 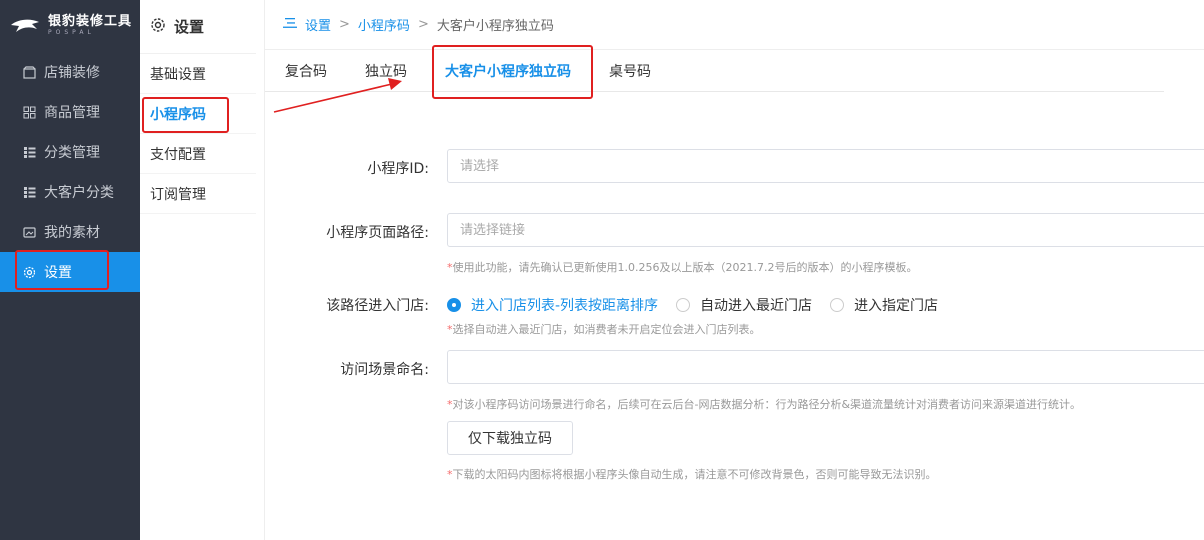 I want to click on sidebar-item-settings: 设置, so click(x=70, y=272).